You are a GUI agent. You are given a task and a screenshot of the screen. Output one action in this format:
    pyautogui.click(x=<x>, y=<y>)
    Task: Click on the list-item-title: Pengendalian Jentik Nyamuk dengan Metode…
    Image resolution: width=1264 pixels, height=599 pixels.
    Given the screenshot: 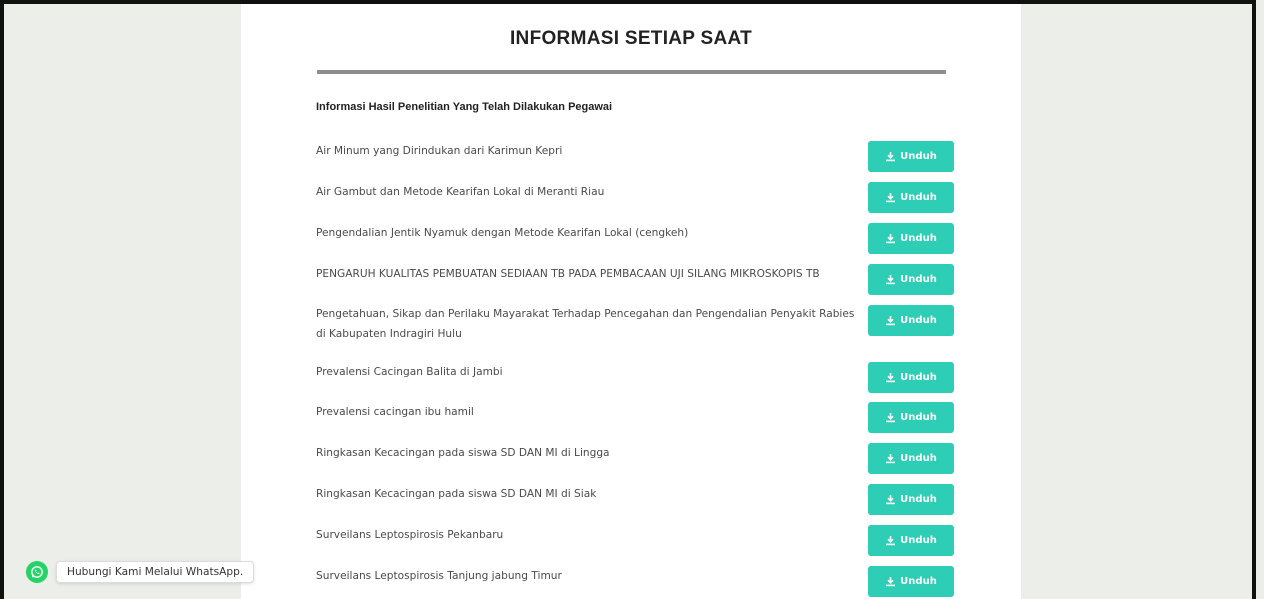 What is the action you would take?
    pyautogui.click(x=502, y=233)
    